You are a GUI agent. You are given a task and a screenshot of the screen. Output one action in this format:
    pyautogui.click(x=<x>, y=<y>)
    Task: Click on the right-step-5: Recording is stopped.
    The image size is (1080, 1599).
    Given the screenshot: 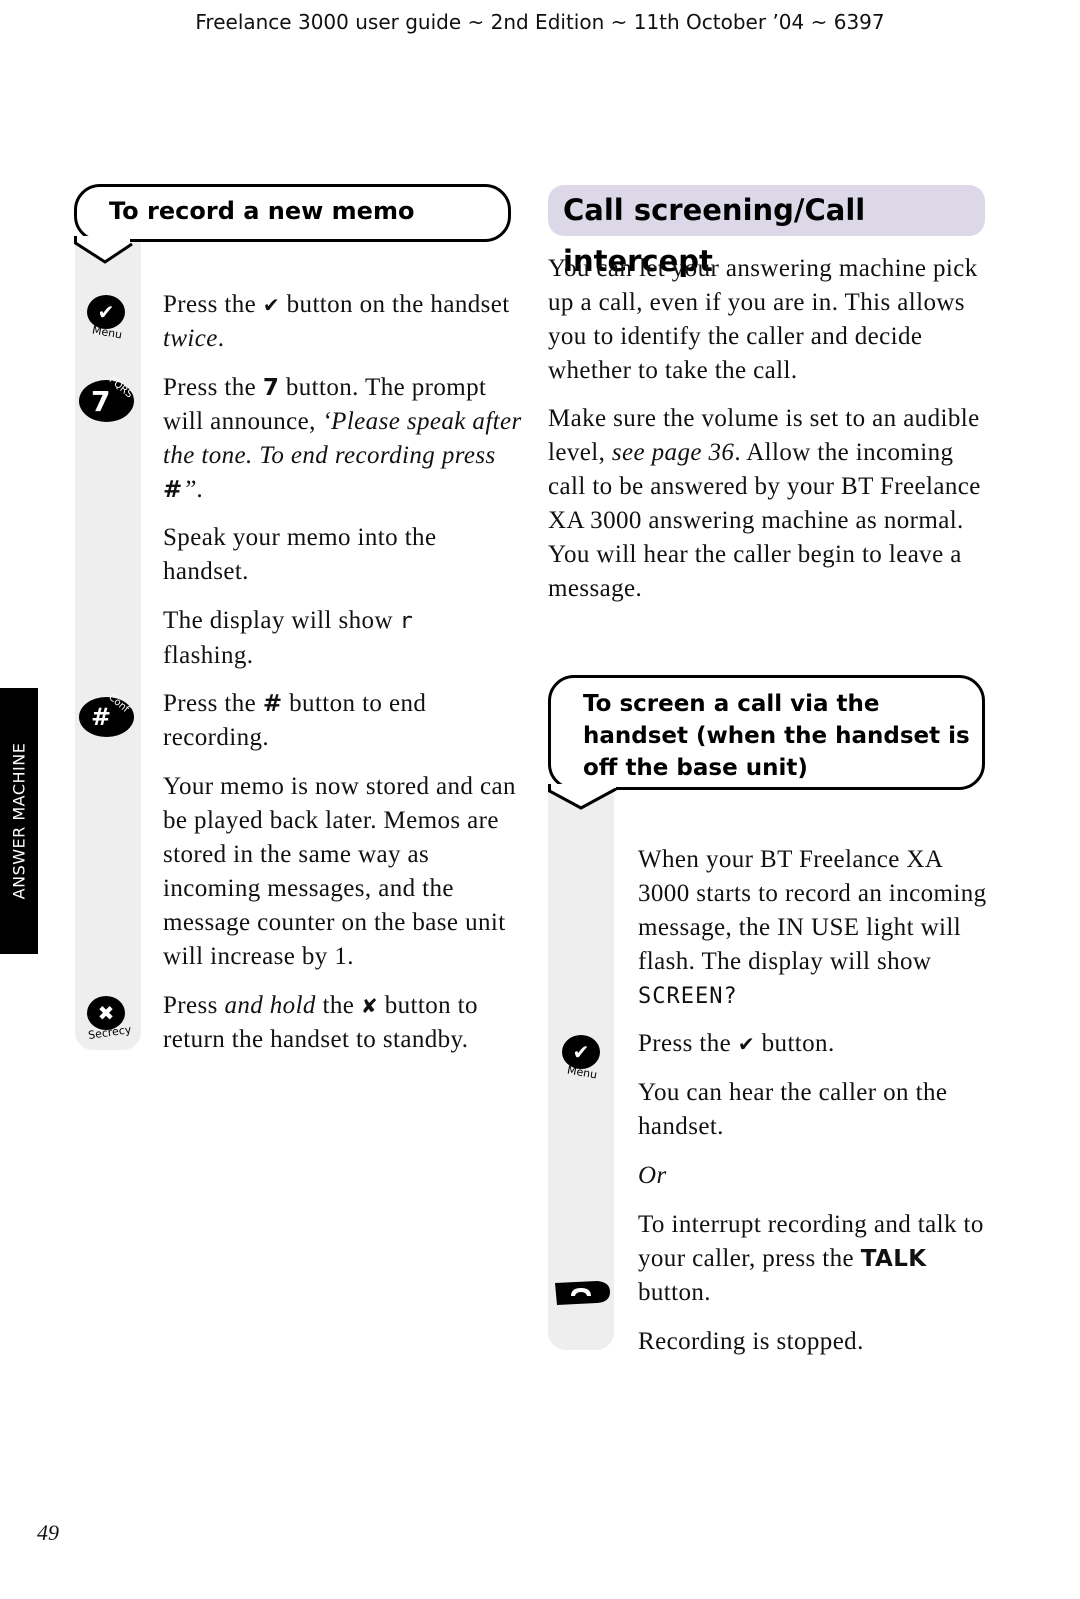 What is the action you would take?
    pyautogui.click(x=751, y=1341)
    